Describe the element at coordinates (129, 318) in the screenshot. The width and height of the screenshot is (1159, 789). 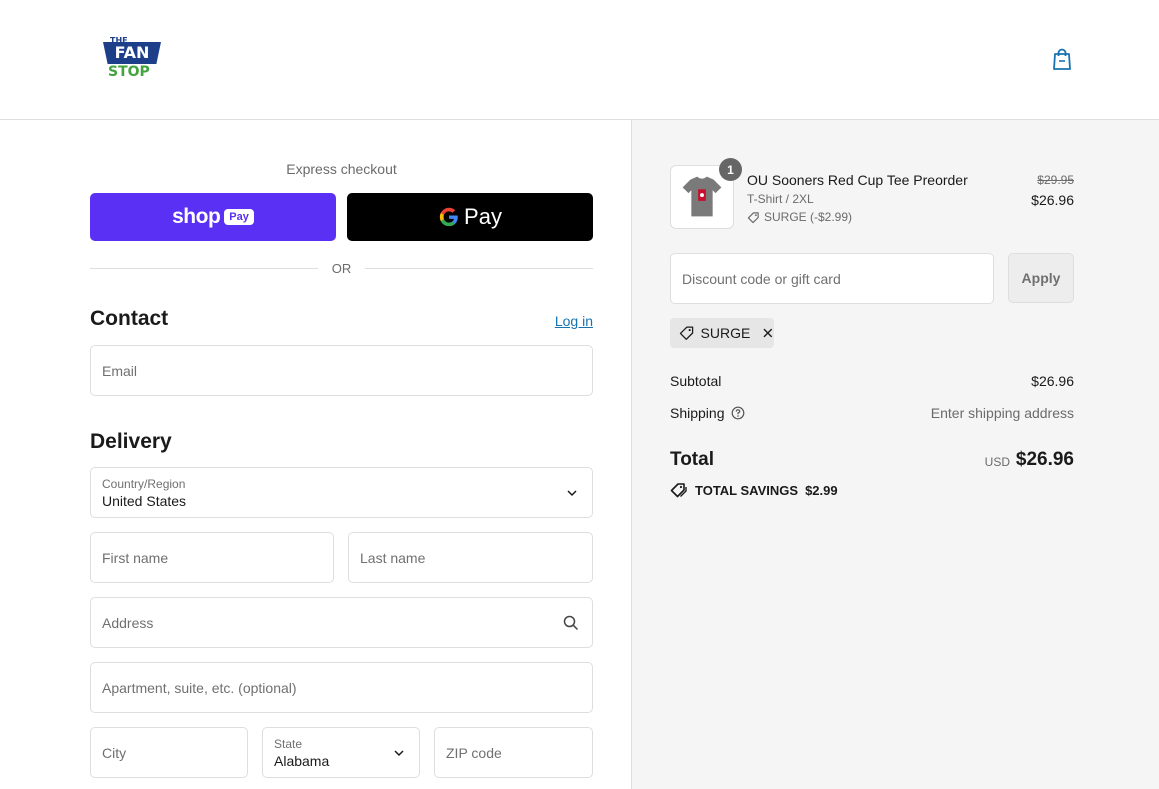
I see `contact-title: Contact` at that location.